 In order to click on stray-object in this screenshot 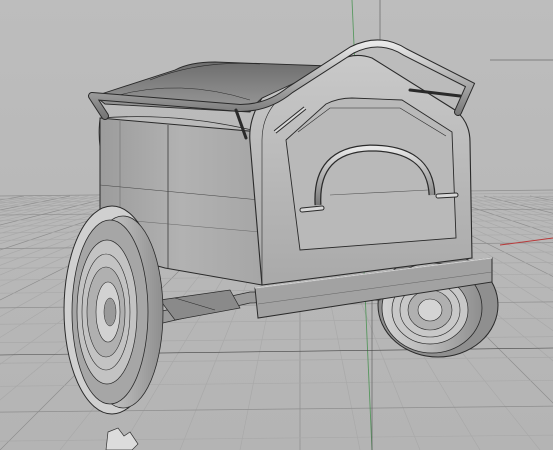, I will do `click(122, 438)`.